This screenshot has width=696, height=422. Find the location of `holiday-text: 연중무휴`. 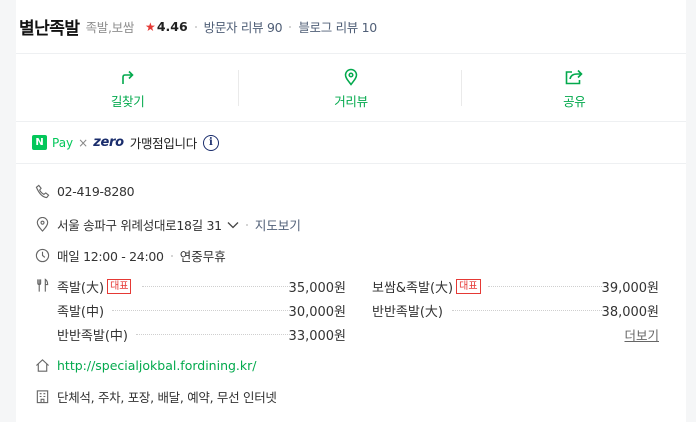

holiday-text: 연중무휴 is located at coordinates (202, 256).